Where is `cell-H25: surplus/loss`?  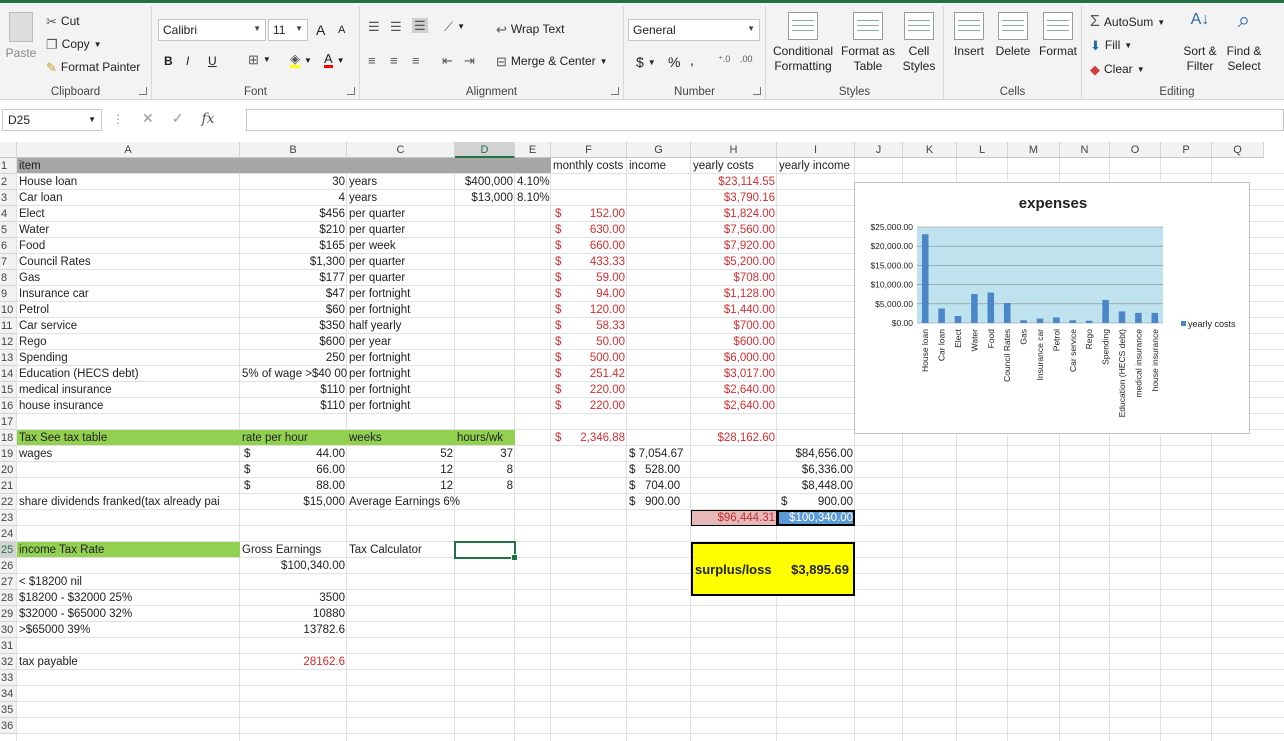 cell-H25: surplus/loss is located at coordinates (733, 570).